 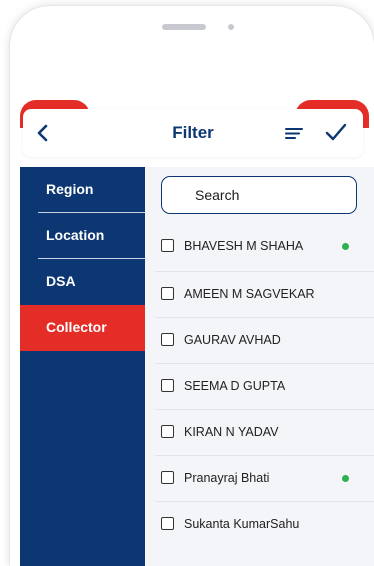 I want to click on sidebar-item-label: Region, so click(x=70, y=189).